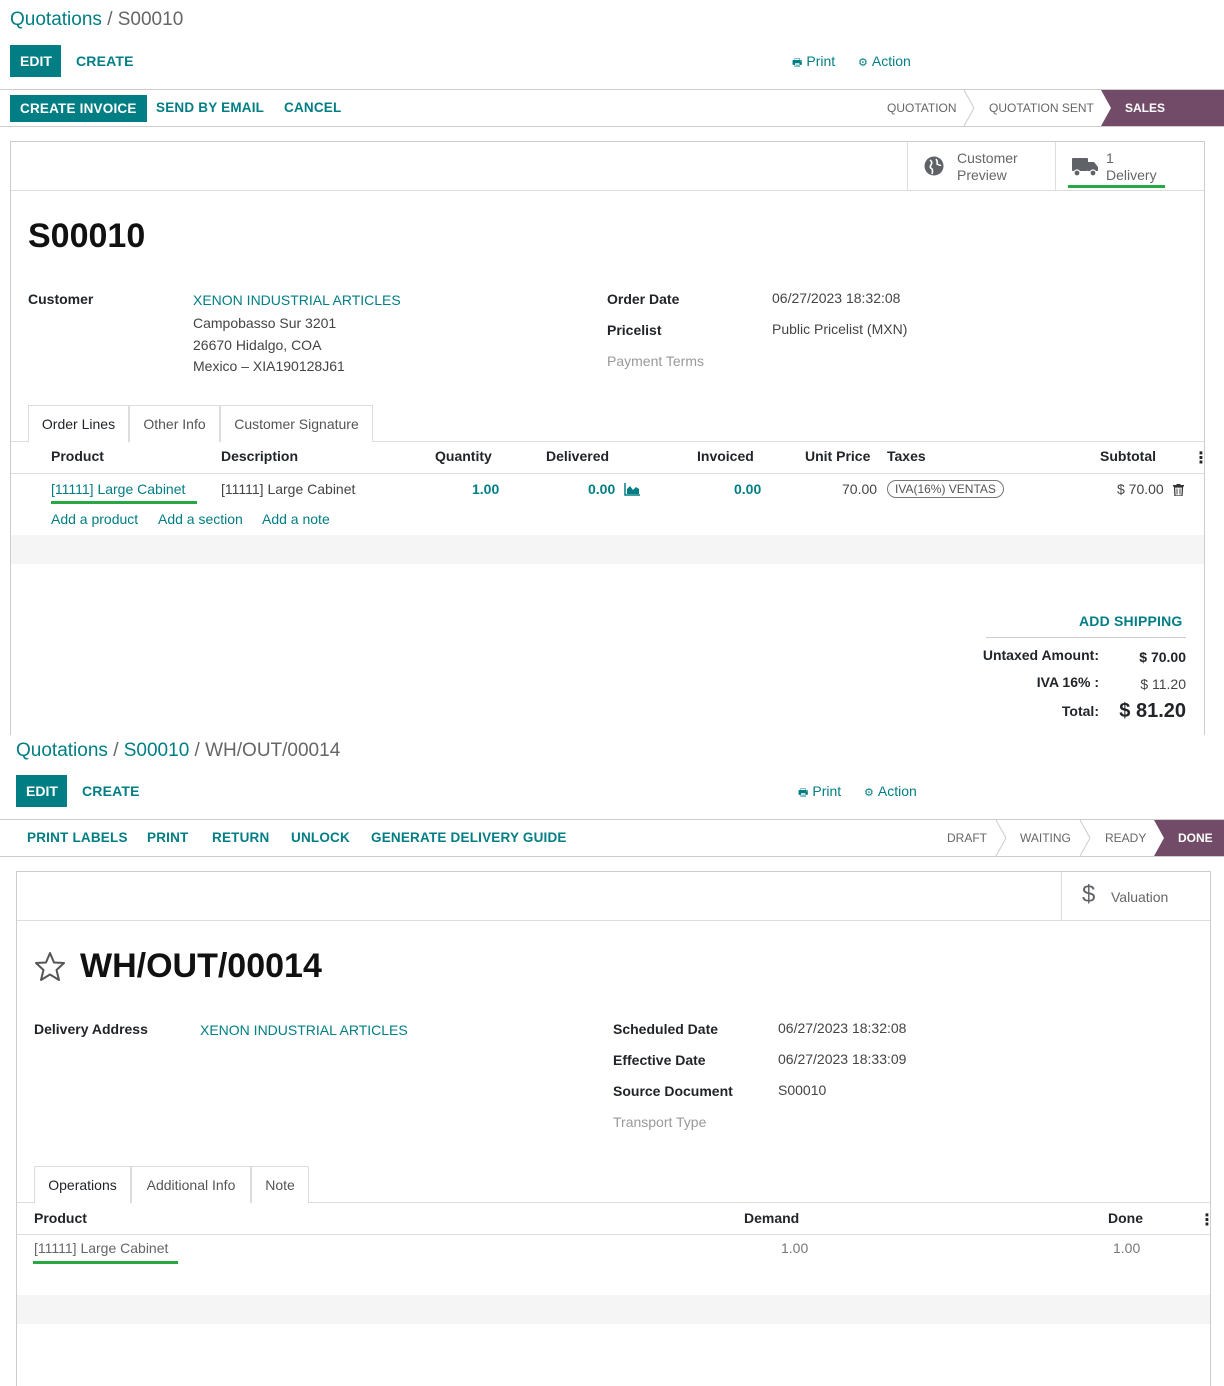 The width and height of the screenshot is (1224, 1386). Describe the element at coordinates (82, 1185) in the screenshot. I see `tab-operations: Operations` at that location.